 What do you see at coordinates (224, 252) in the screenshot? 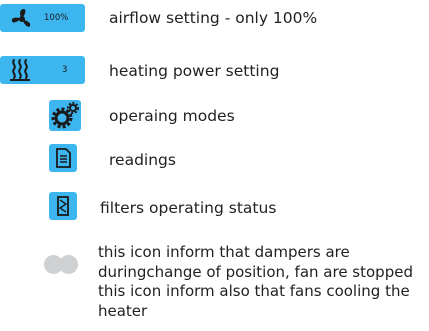
I see `dampers-line-1: this icon inform that dampers are` at bounding box center [224, 252].